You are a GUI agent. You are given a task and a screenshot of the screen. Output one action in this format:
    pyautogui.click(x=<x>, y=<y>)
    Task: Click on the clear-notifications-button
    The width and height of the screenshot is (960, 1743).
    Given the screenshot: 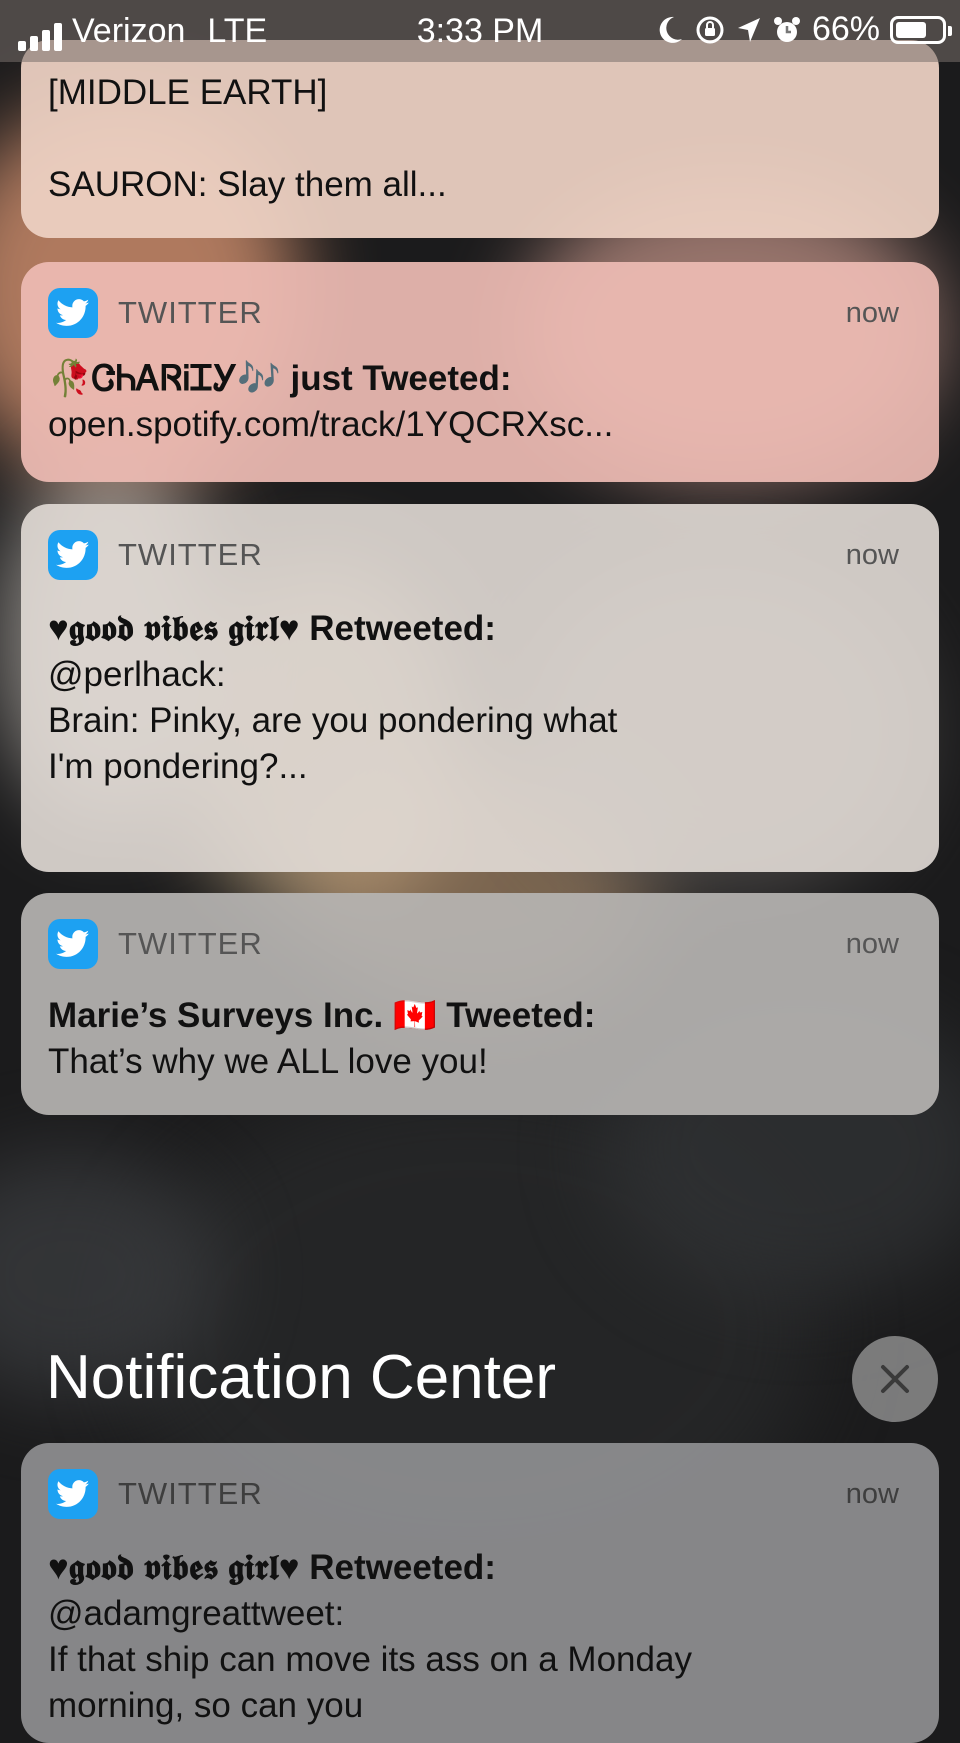 What is the action you would take?
    pyautogui.click(x=895, y=1379)
    